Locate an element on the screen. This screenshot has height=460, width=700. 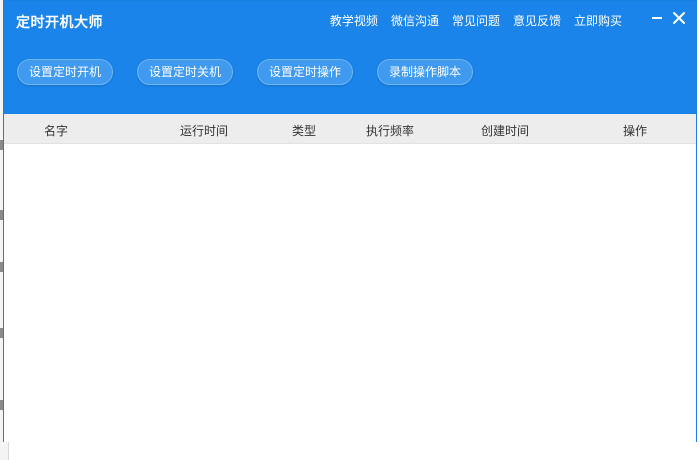
close-icon is located at coordinates (679, 18).